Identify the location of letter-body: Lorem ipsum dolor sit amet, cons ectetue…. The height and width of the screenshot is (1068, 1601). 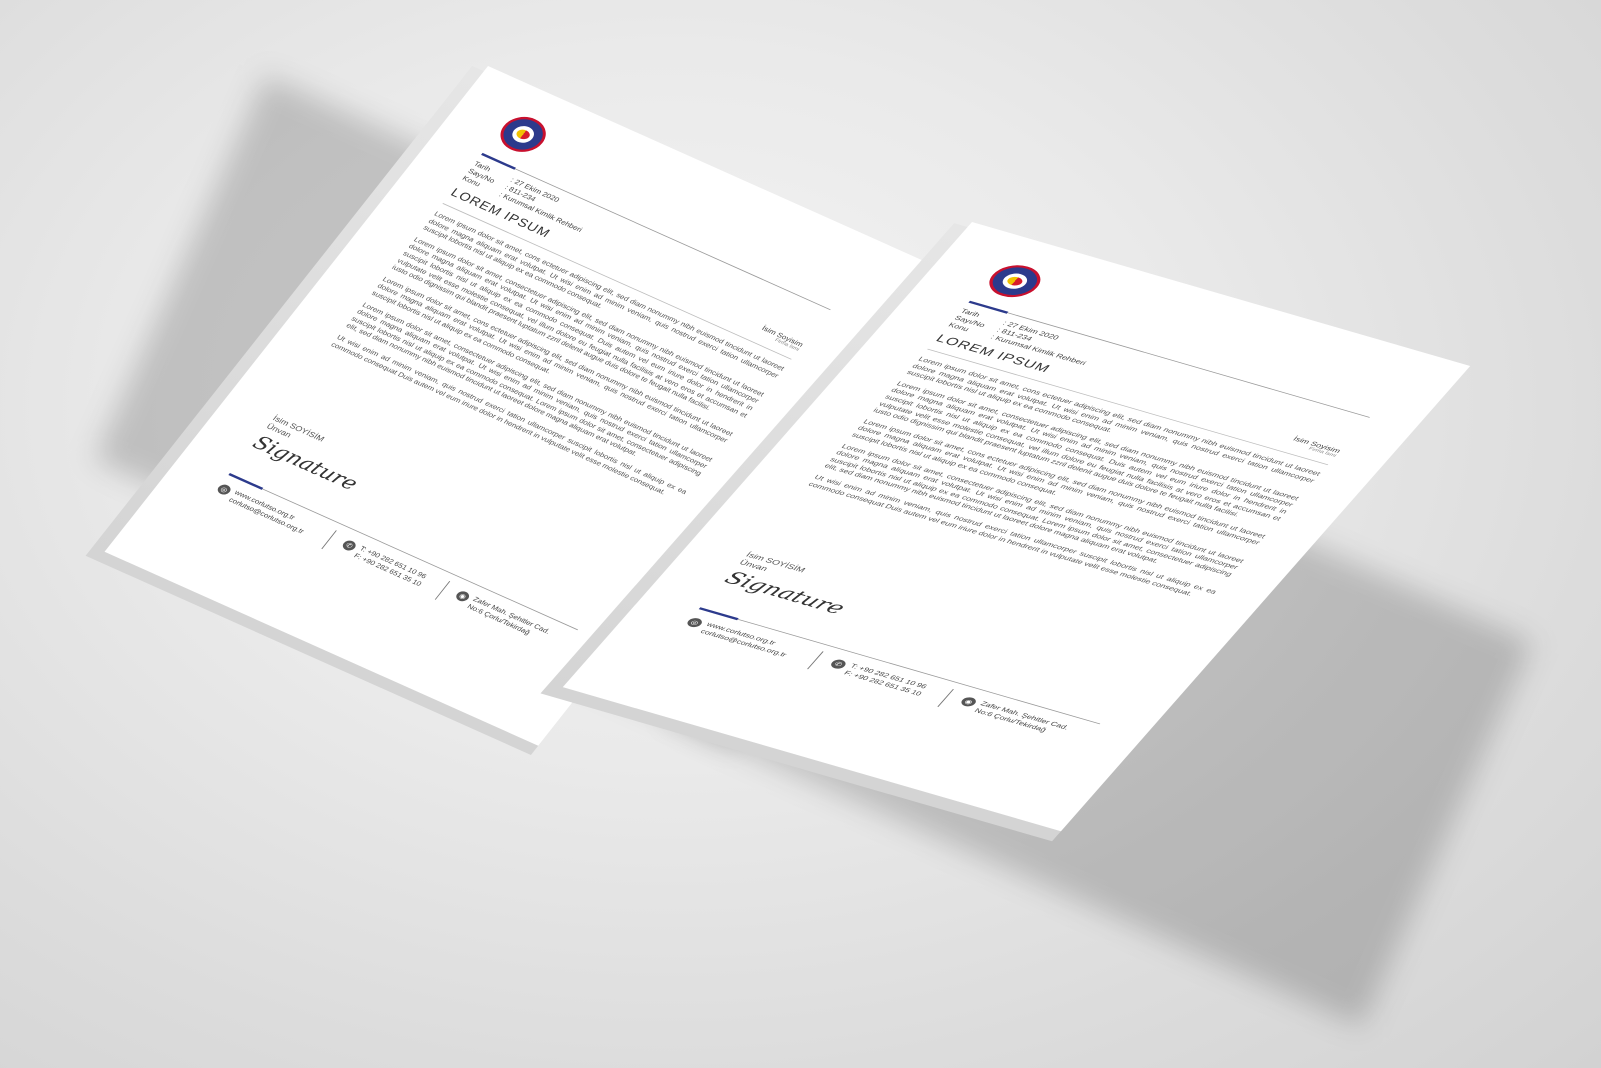
(1063, 481).